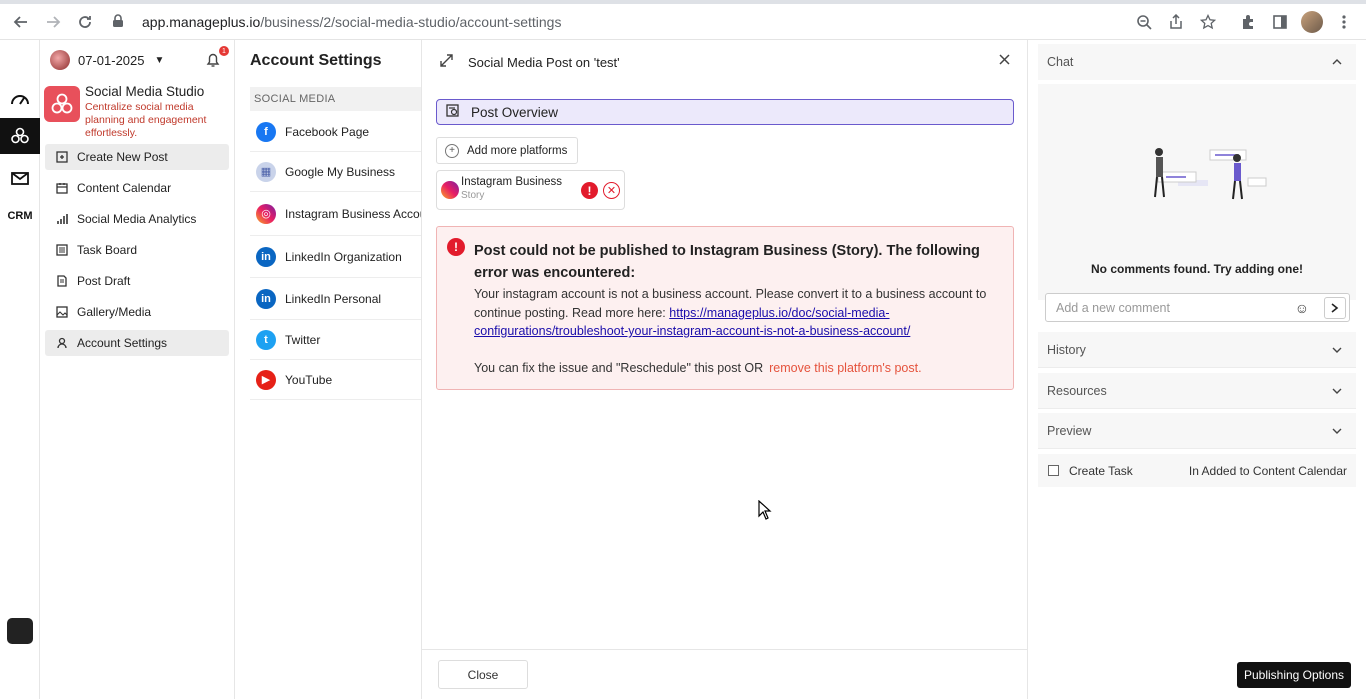 Image resolution: width=1366 pixels, height=699 pixels. What do you see at coordinates (611, 190) in the screenshot?
I see `remove-circle-icon: ✕` at bounding box center [611, 190].